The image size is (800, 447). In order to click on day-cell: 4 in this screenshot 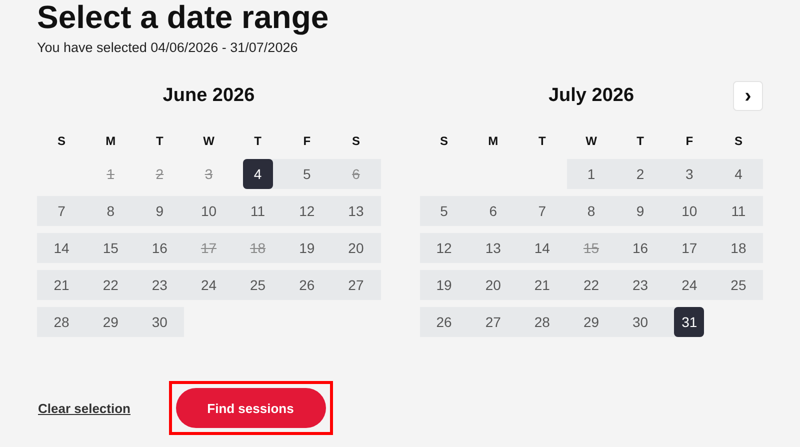, I will do `click(738, 174)`.